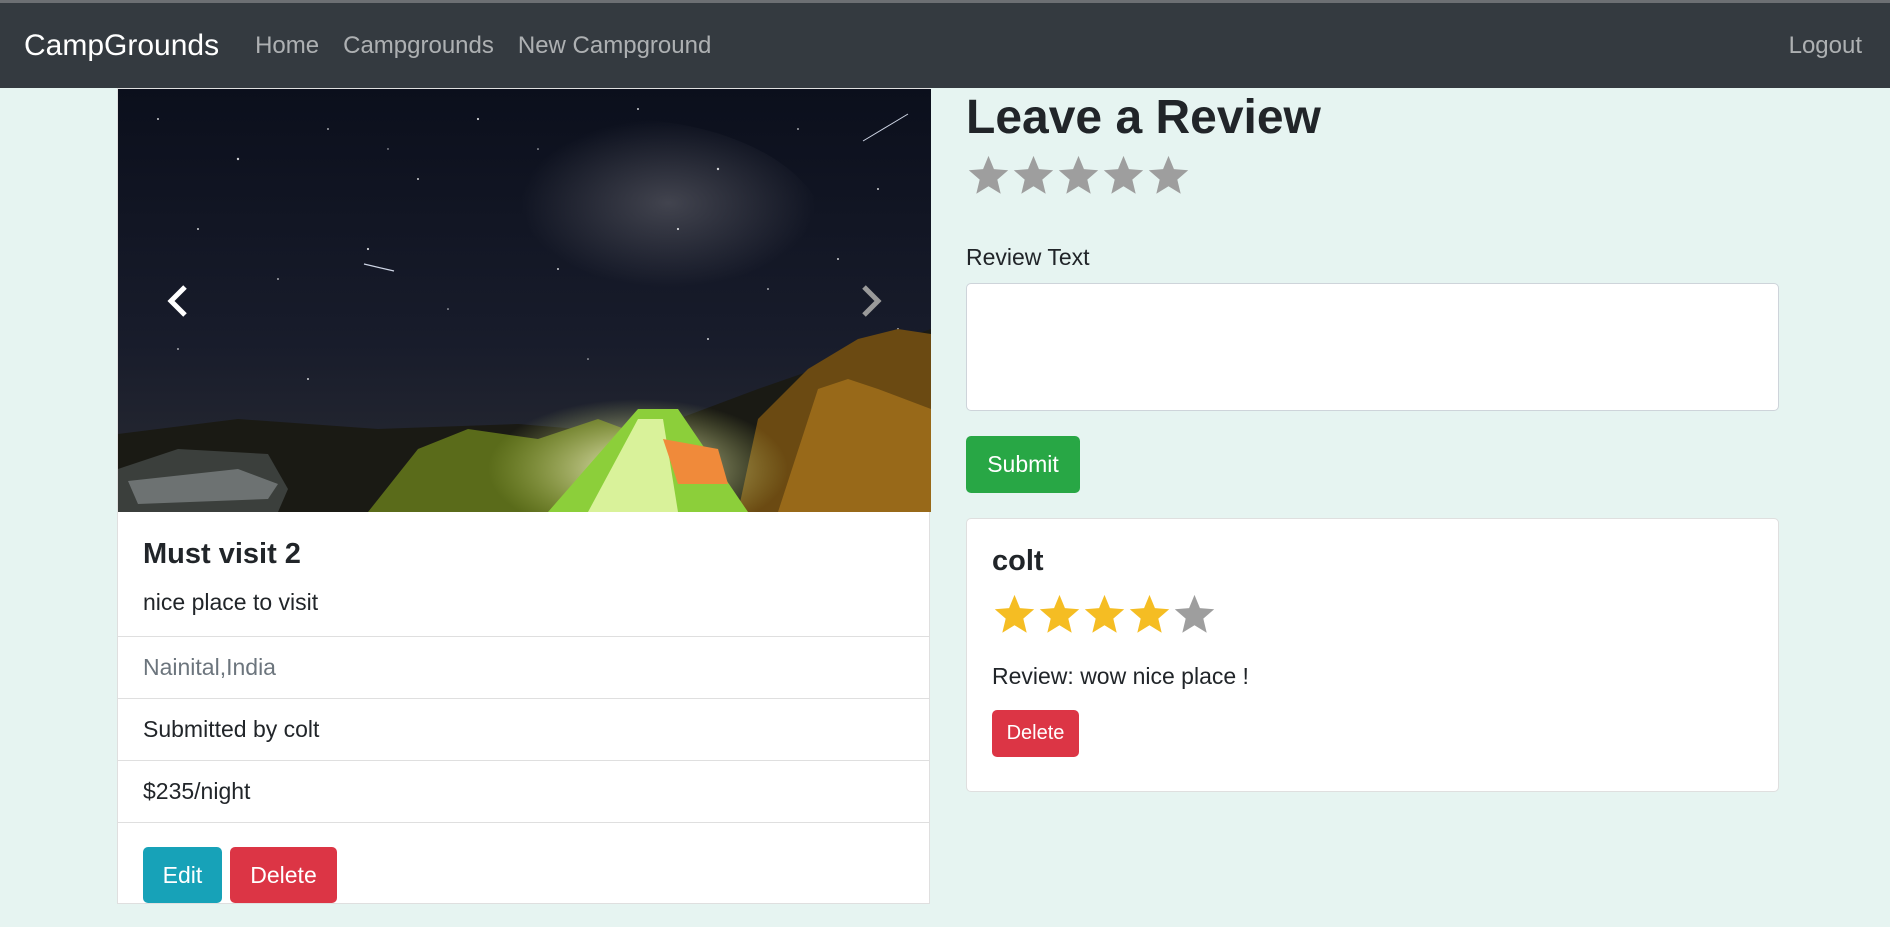  Describe the element at coordinates (1018, 560) in the screenshot. I see `review-author: colt` at that location.